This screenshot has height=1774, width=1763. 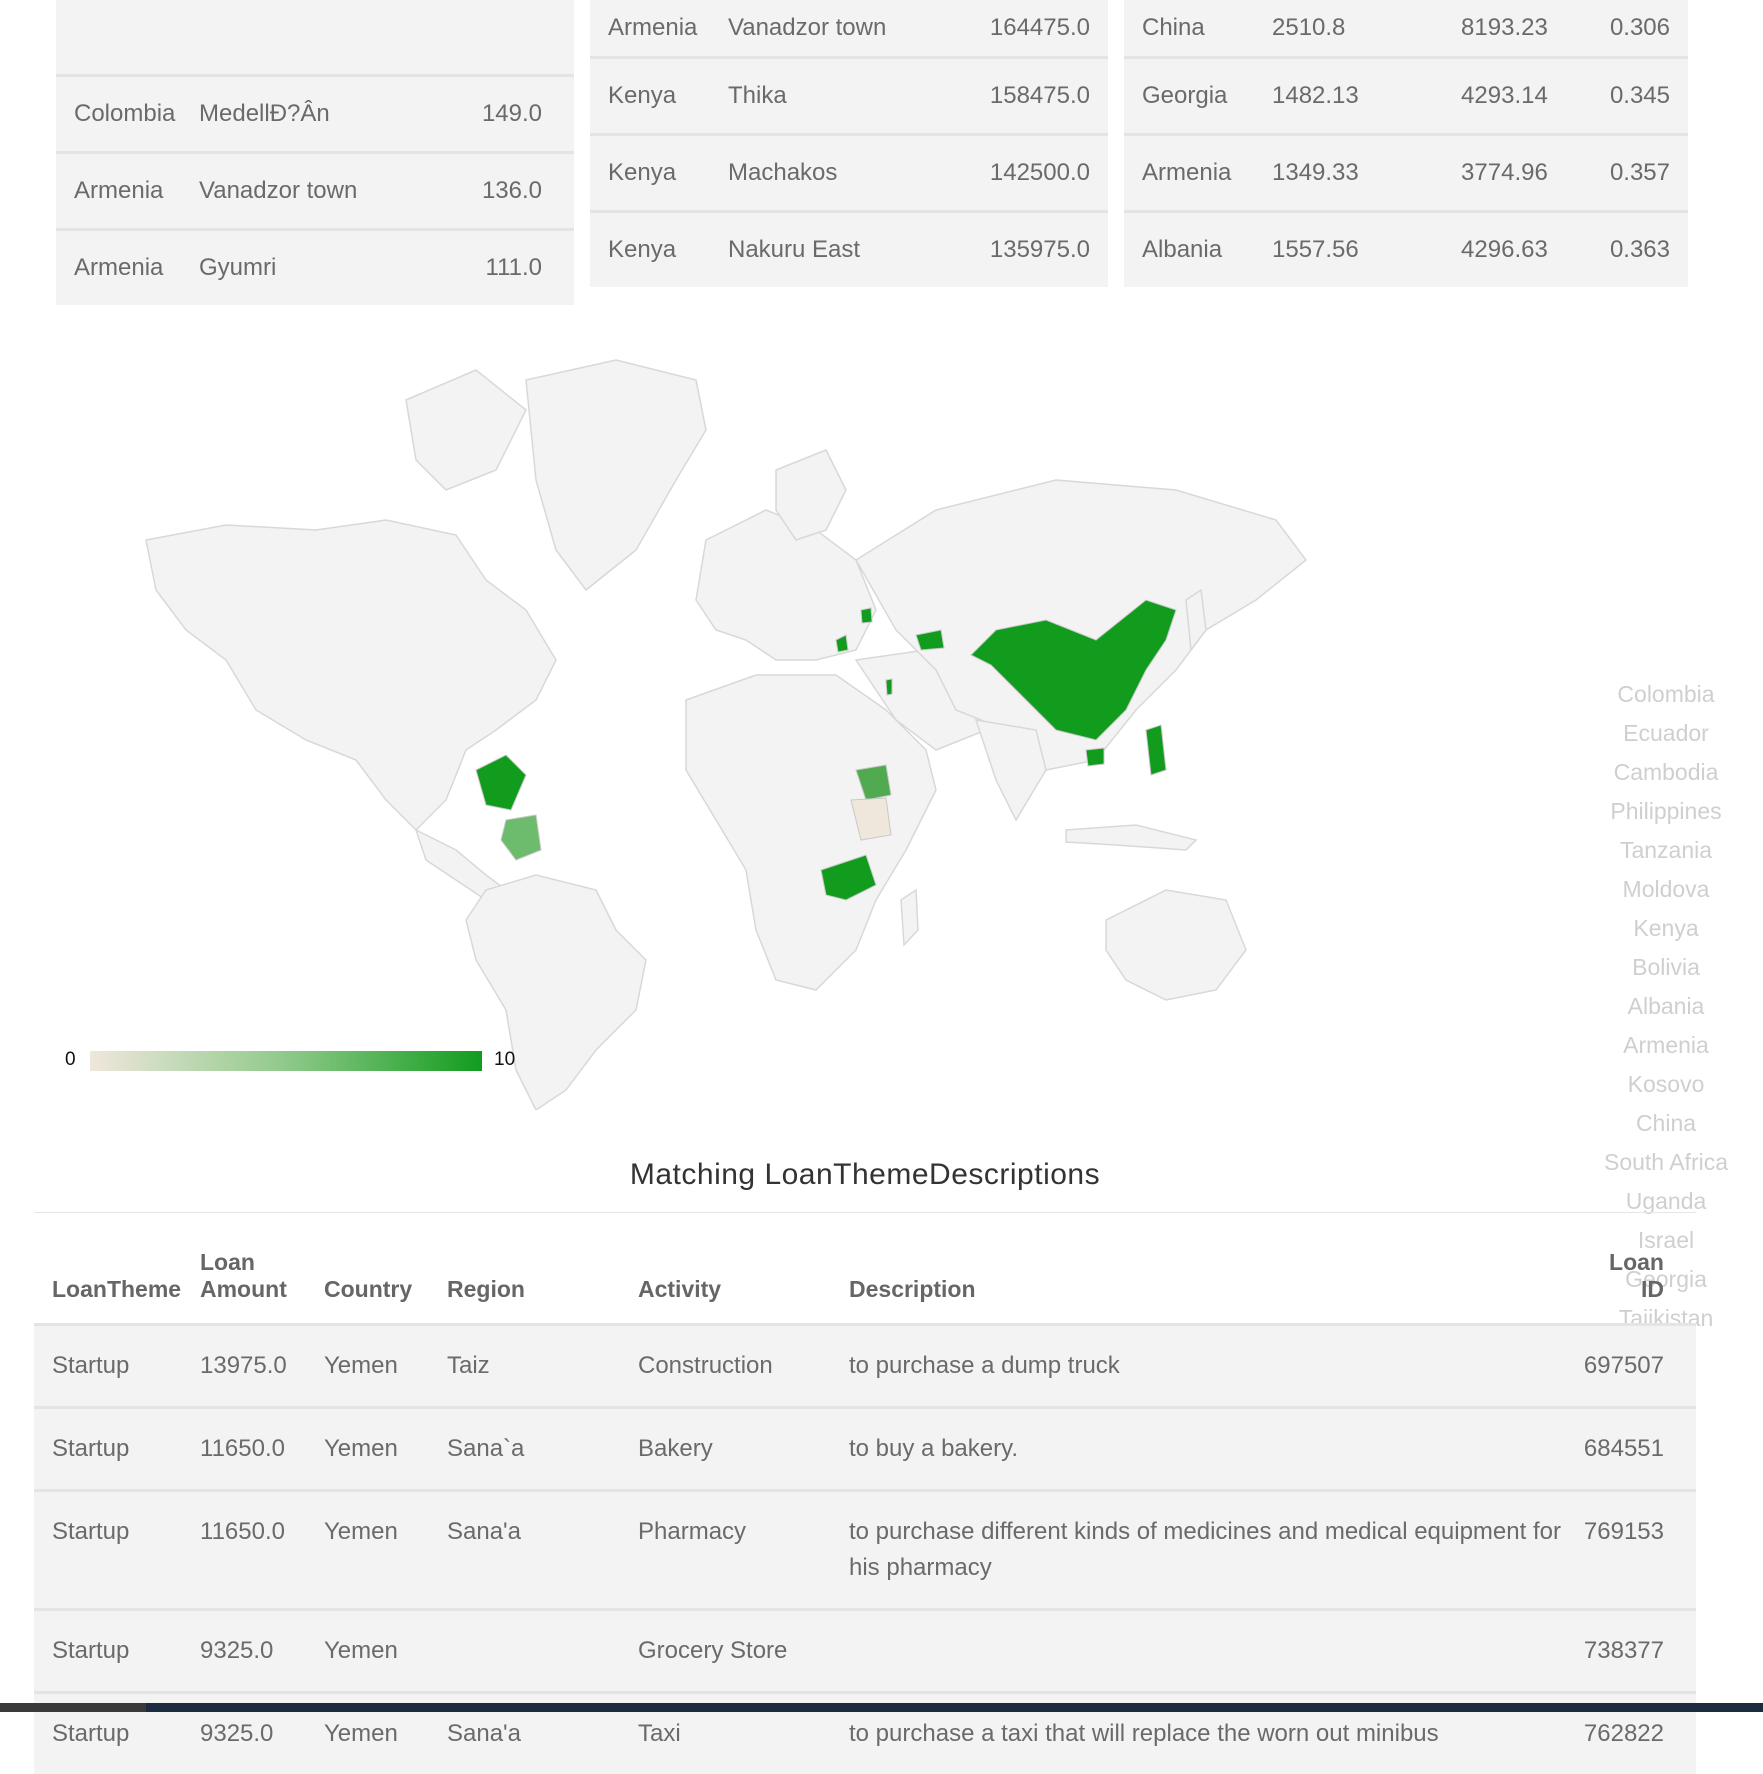 I want to click on cell-description: to buy a bakery., so click(x=1198, y=1447).